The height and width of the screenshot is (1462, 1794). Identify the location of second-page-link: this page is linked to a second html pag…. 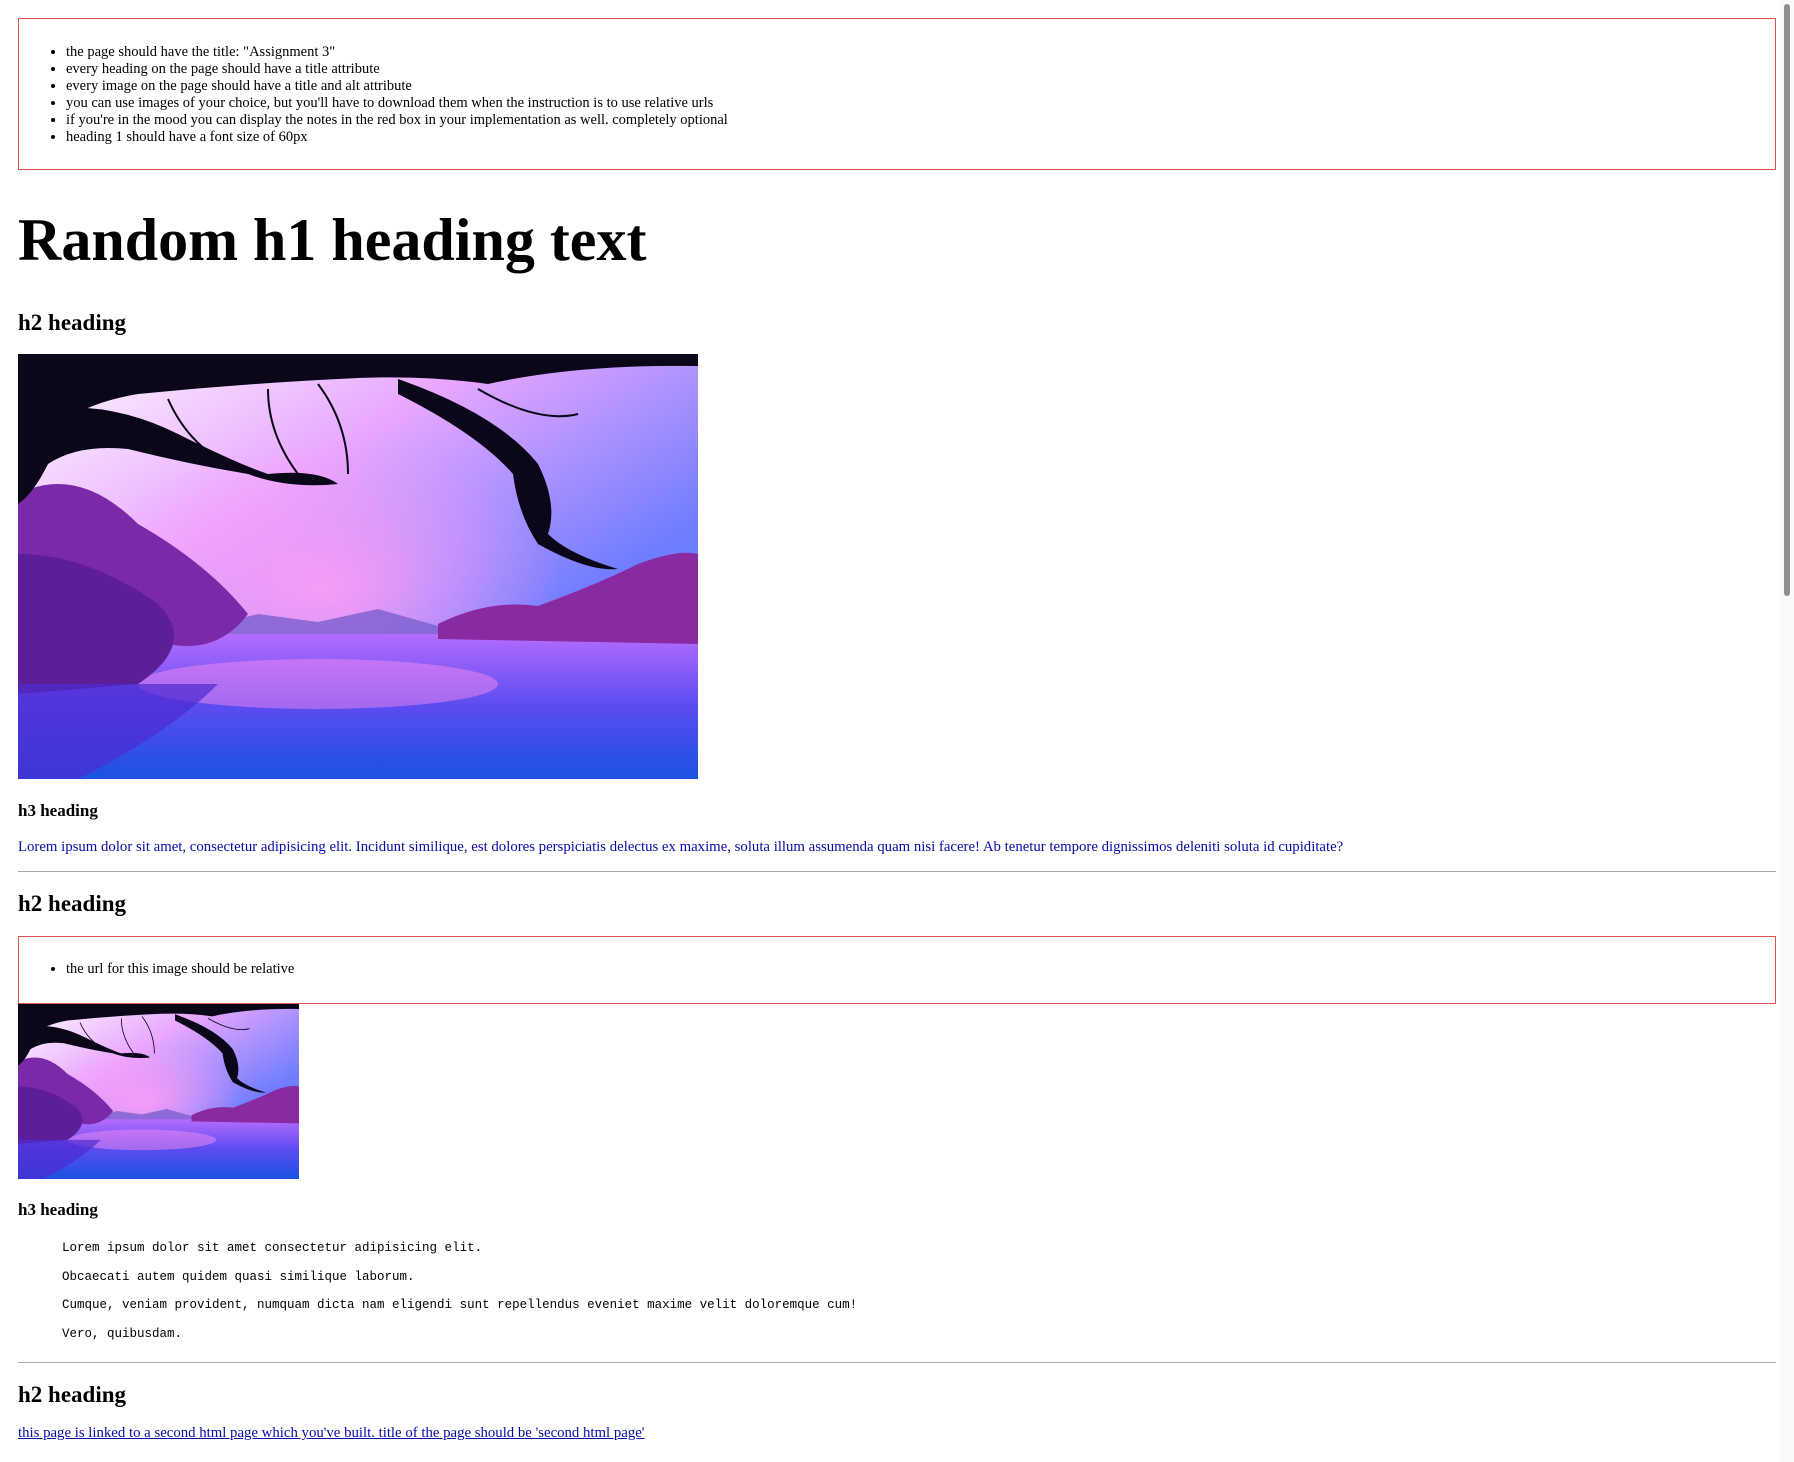
(331, 1433).